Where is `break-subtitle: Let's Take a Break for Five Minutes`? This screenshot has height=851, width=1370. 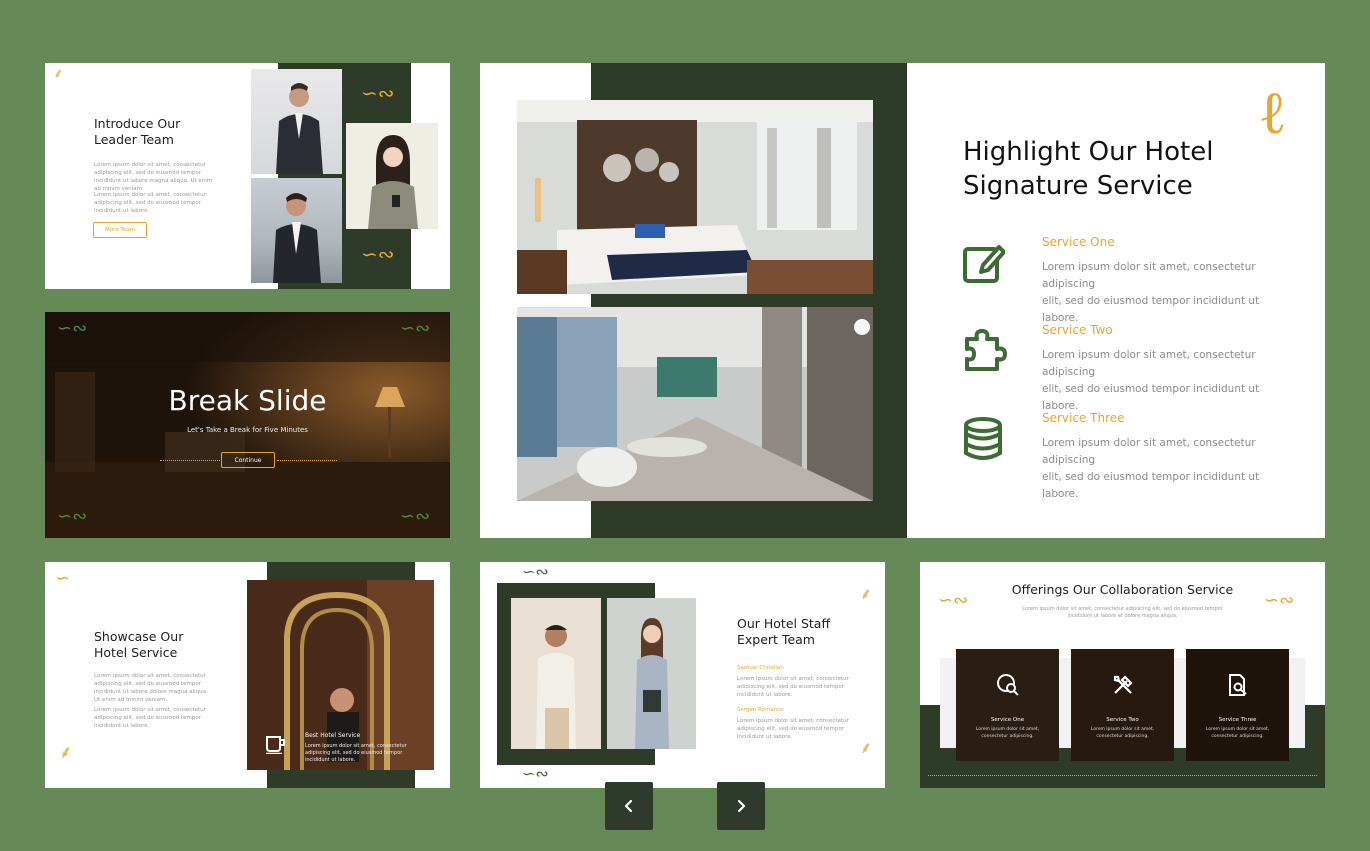 break-subtitle: Let's Take a Break for Five Minutes is located at coordinates (247, 430).